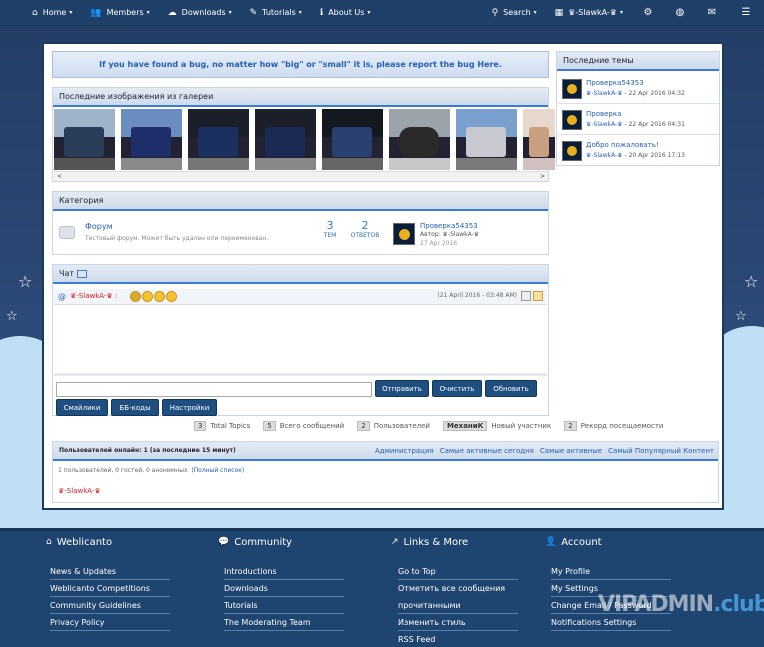  Describe the element at coordinates (301, 176) in the screenshot. I see `gallery-scrollbar: < >` at that location.